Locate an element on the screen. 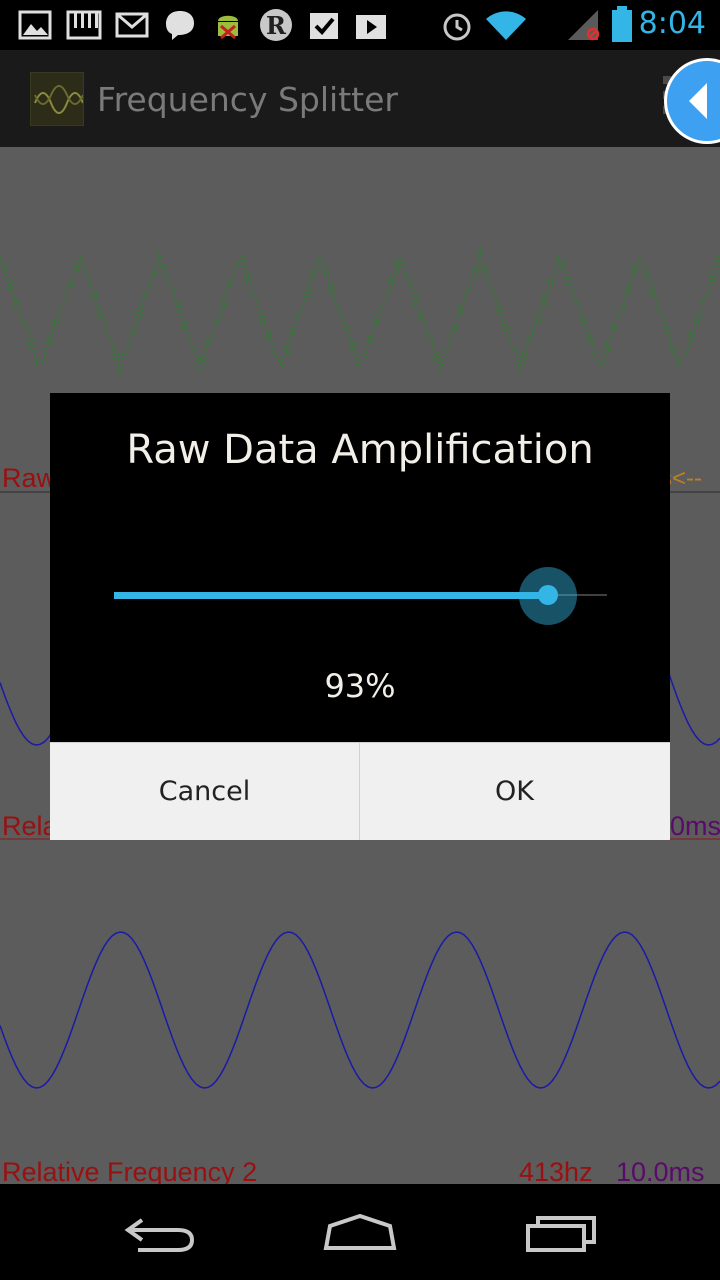 This screenshot has width=720, height=1280. slider-fill is located at coordinates (331, 595).